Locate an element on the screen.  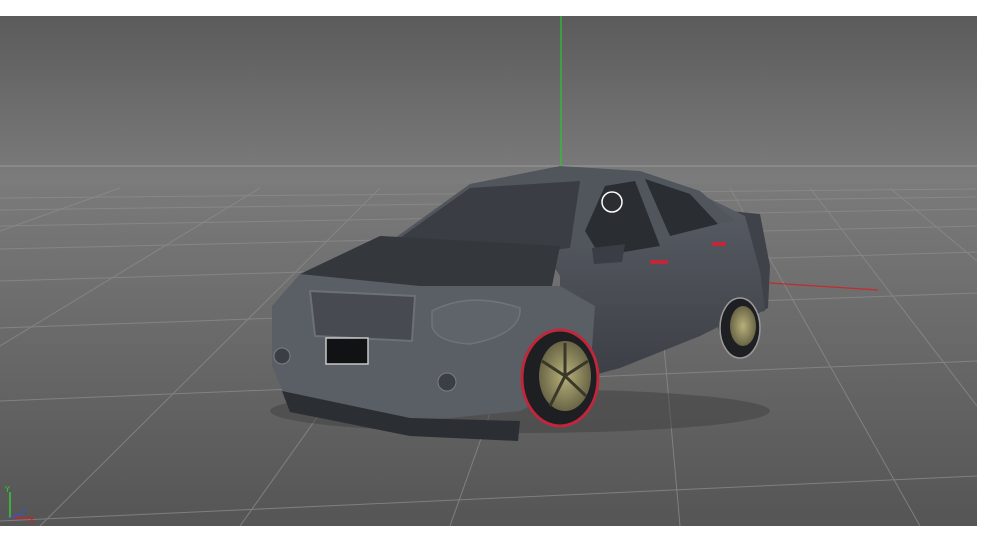
axis-z-label: Z is located at coordinates (24, 512).